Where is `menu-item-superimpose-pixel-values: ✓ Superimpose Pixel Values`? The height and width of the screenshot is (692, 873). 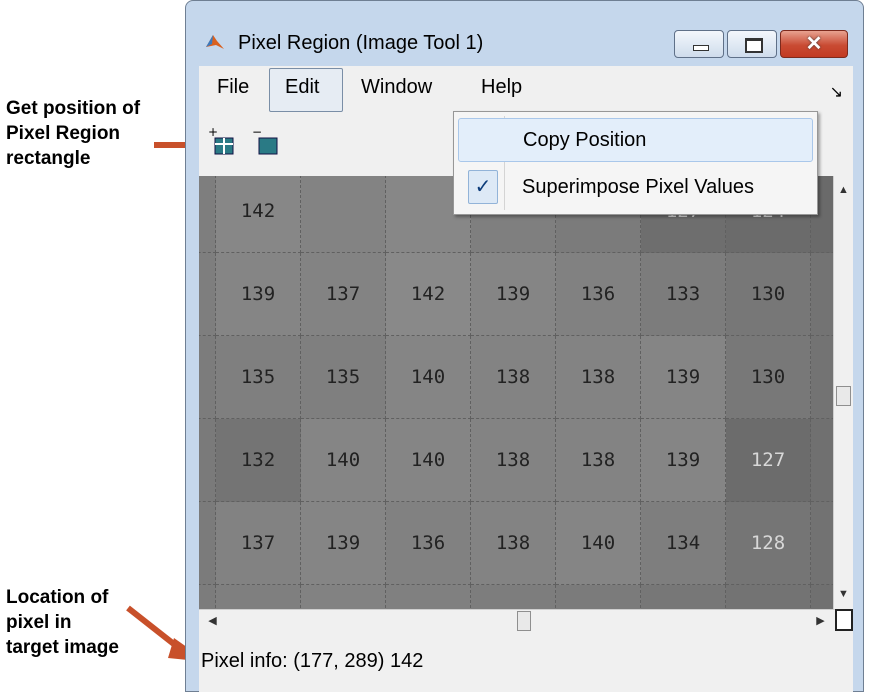
menu-item-superimpose-pixel-values: ✓ Superimpose Pixel Values is located at coordinates (635, 188).